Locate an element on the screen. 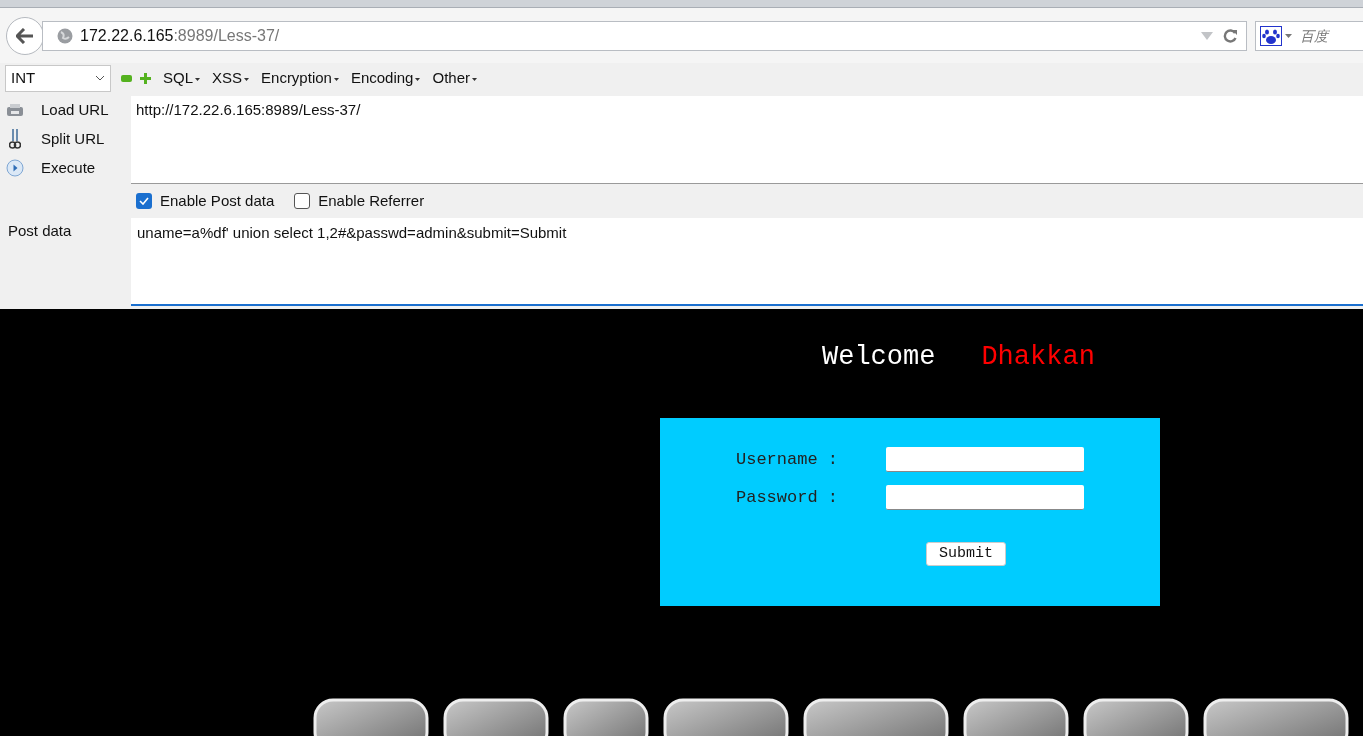  menu-button: Other is located at coordinates (454, 78).